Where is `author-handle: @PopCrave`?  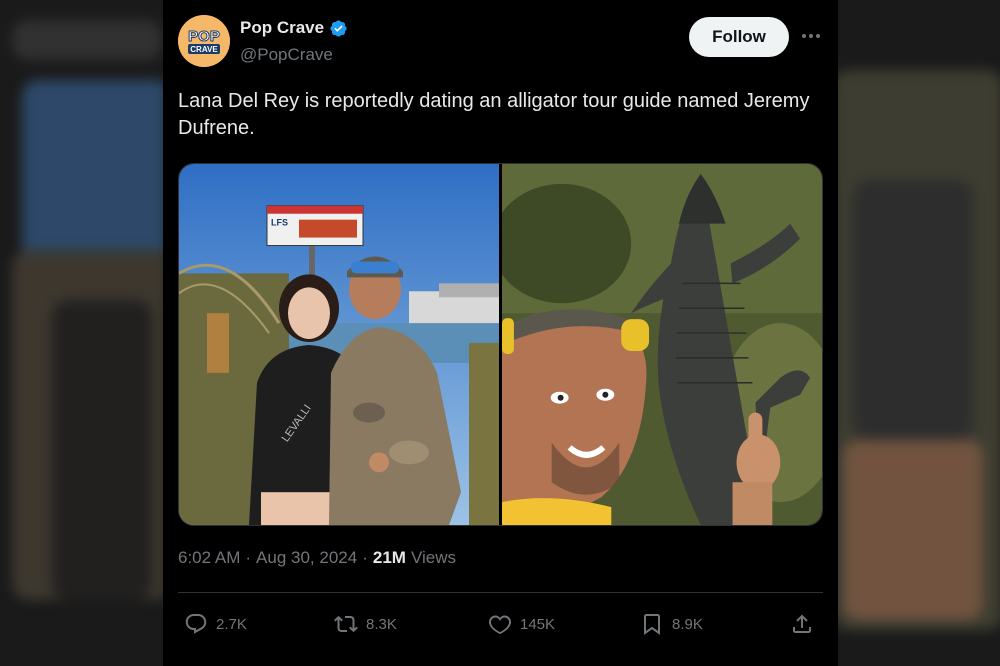
author-handle: @PopCrave is located at coordinates (286, 55).